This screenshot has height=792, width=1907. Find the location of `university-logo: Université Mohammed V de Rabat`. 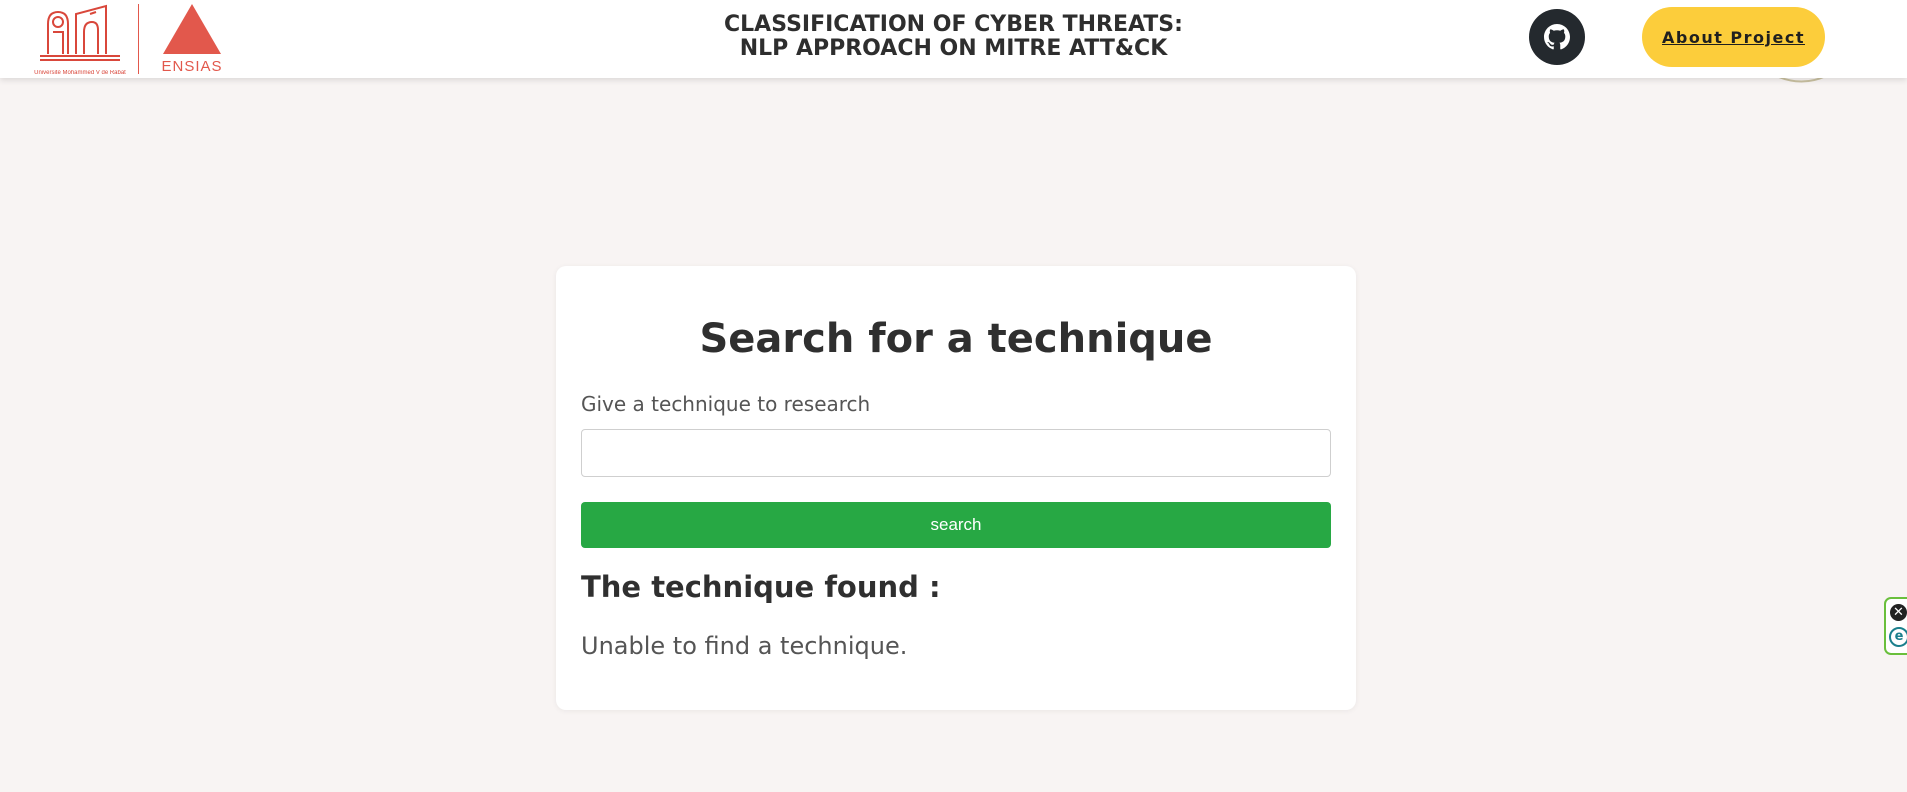

university-logo: Université Mohammed V de Rabat is located at coordinates (80, 39).